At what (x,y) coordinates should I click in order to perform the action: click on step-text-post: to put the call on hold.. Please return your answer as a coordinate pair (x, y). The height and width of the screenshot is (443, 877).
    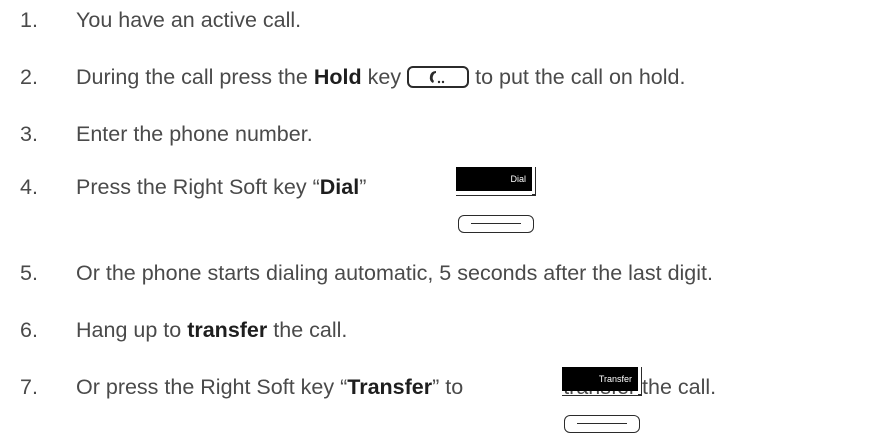
    Looking at the image, I should click on (580, 77).